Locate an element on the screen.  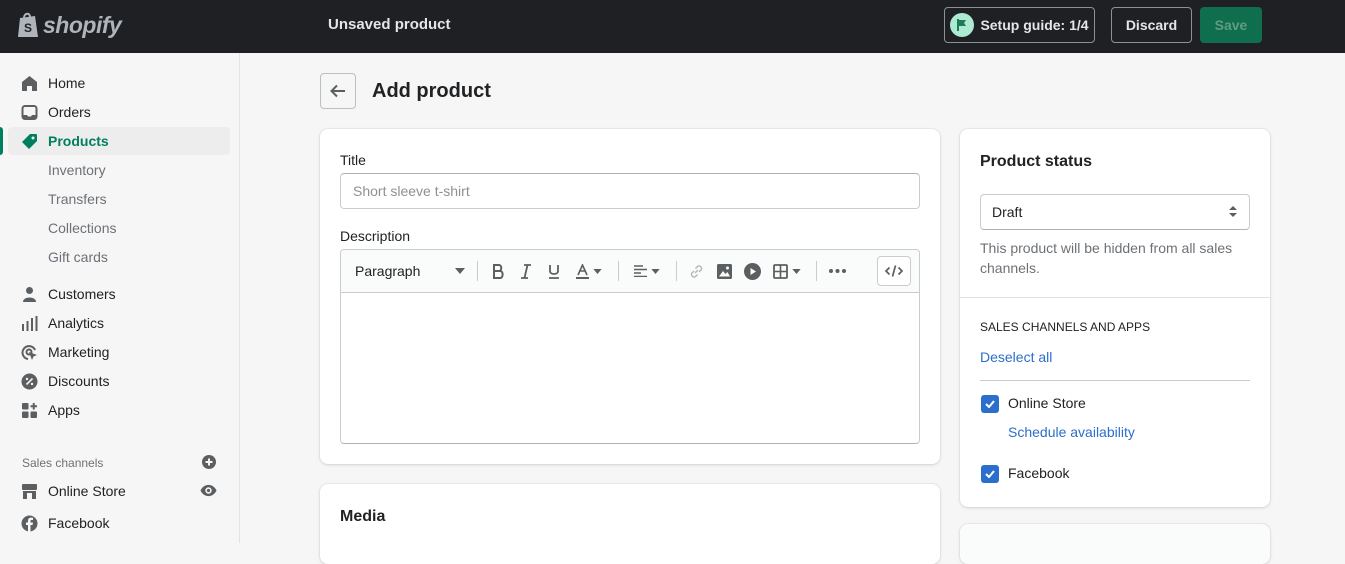
underline-button is located at coordinates (554, 271).